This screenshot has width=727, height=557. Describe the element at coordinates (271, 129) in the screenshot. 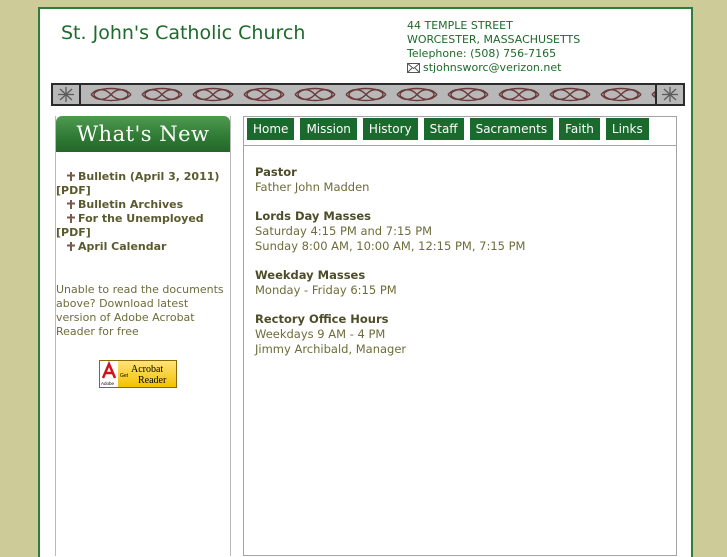

I see `tab-home: Home` at that location.